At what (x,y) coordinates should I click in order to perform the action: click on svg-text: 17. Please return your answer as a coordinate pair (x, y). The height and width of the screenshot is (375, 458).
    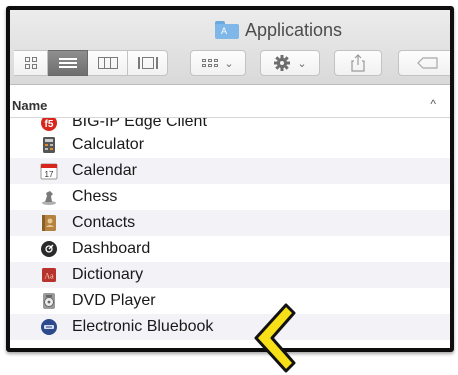
    Looking at the image, I should click on (49, 174).